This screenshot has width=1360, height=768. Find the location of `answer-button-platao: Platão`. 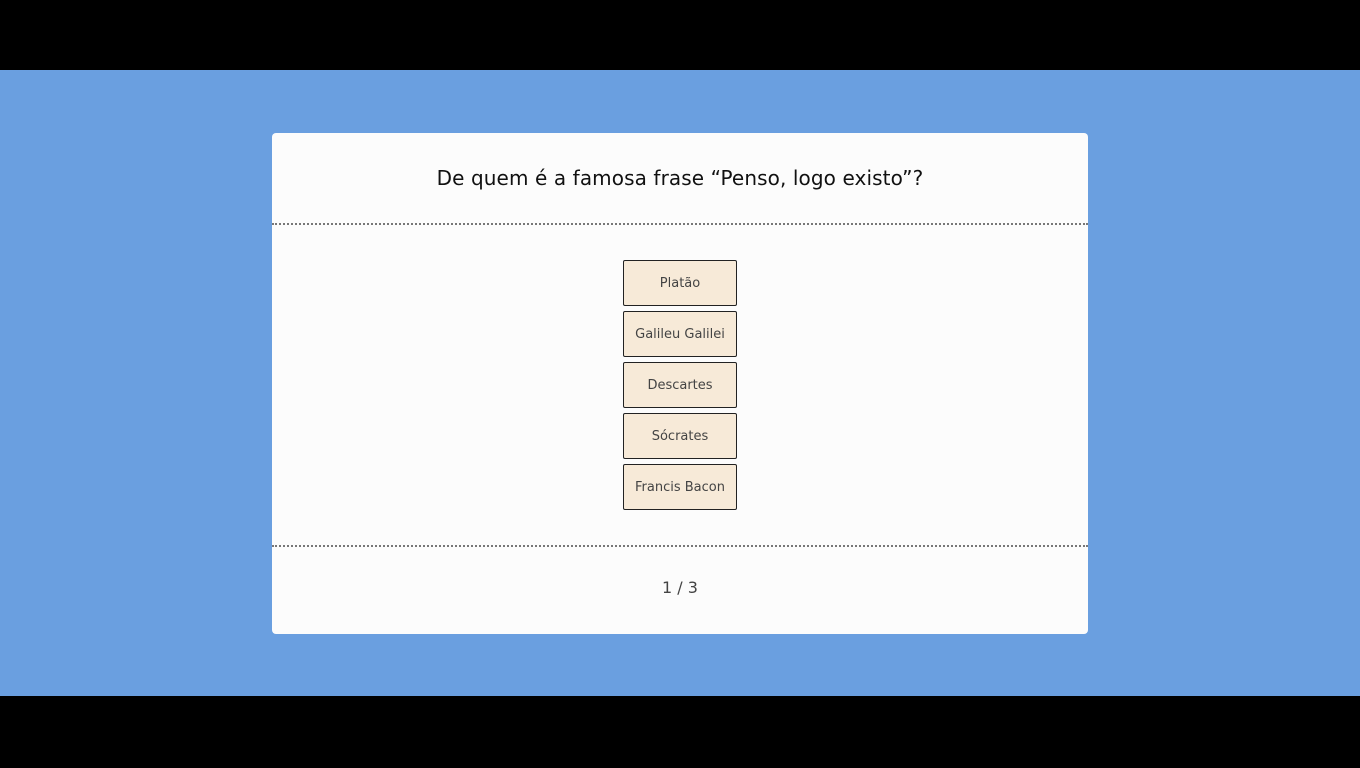

answer-button-platao: Platão is located at coordinates (680, 283).